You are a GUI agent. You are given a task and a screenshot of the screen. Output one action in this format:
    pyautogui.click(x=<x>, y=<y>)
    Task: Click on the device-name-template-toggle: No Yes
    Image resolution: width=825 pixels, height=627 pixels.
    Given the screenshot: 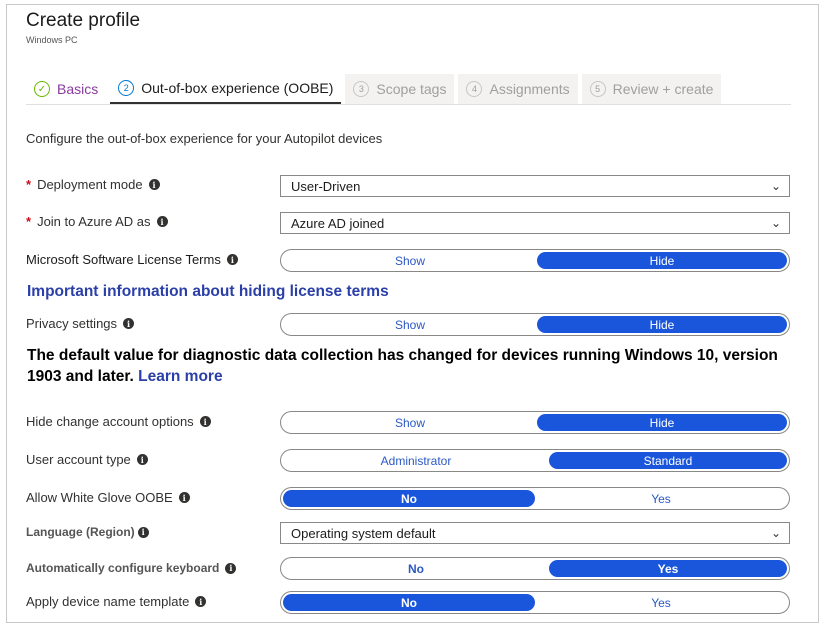 What is the action you would take?
    pyautogui.click(x=535, y=602)
    